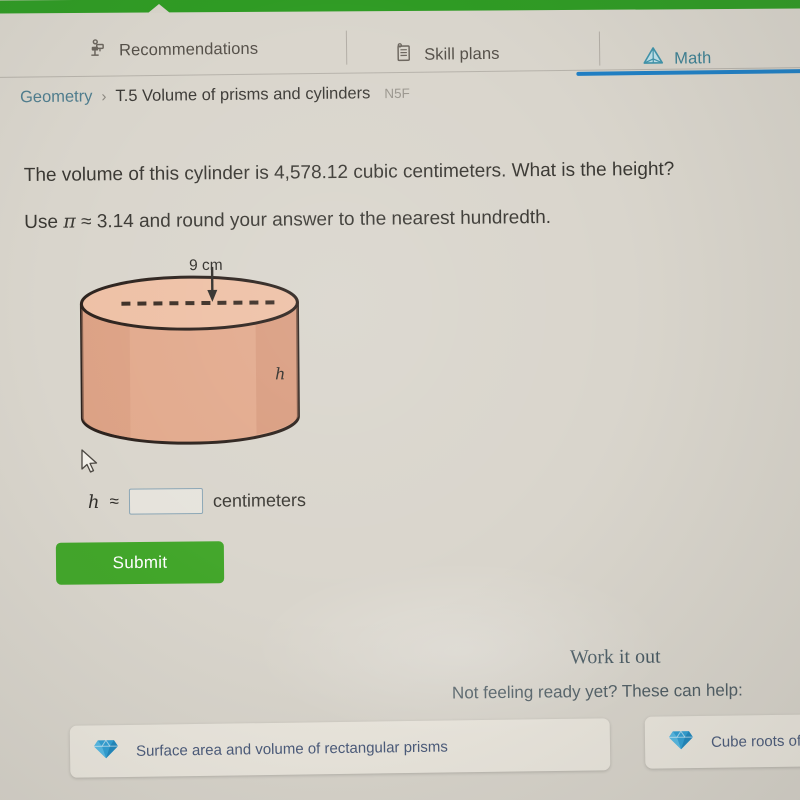 The width and height of the screenshot is (800, 800). Describe the element at coordinates (462, 54) in the screenshot. I see `nav-tab-label: Skill plans` at that location.